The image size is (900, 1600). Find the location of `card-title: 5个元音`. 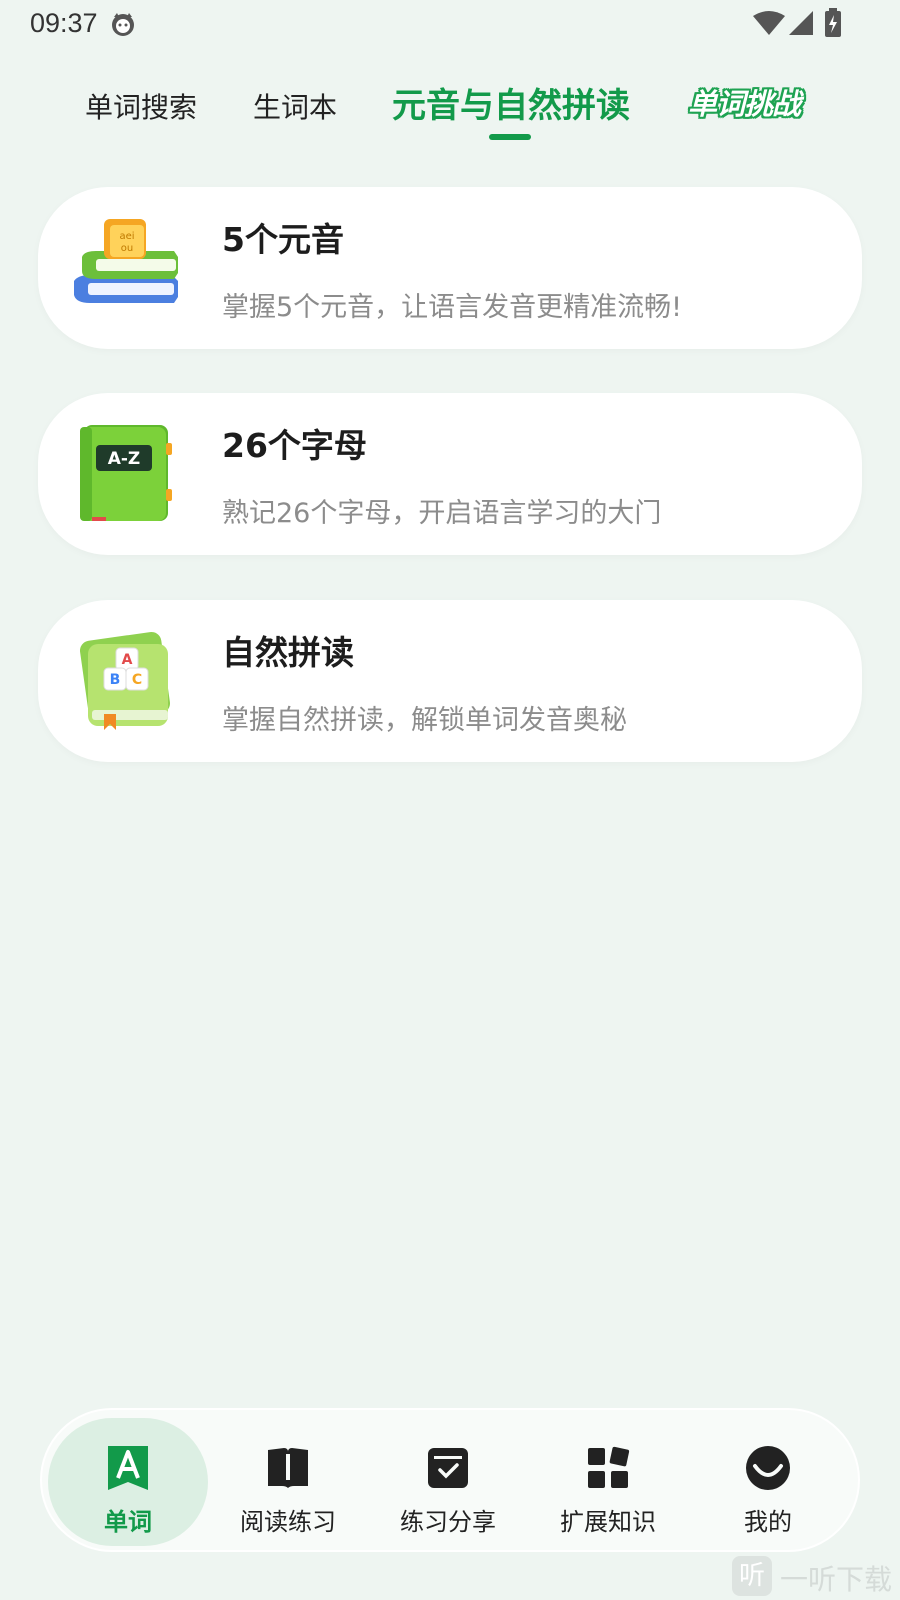

card-title: 5个元音 is located at coordinates (283, 239).